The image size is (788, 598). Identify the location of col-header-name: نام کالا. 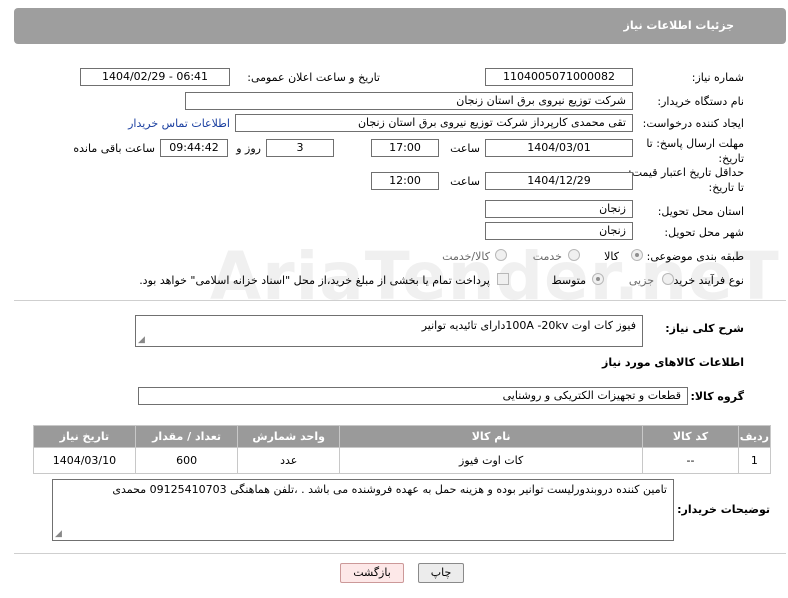
(491, 436).